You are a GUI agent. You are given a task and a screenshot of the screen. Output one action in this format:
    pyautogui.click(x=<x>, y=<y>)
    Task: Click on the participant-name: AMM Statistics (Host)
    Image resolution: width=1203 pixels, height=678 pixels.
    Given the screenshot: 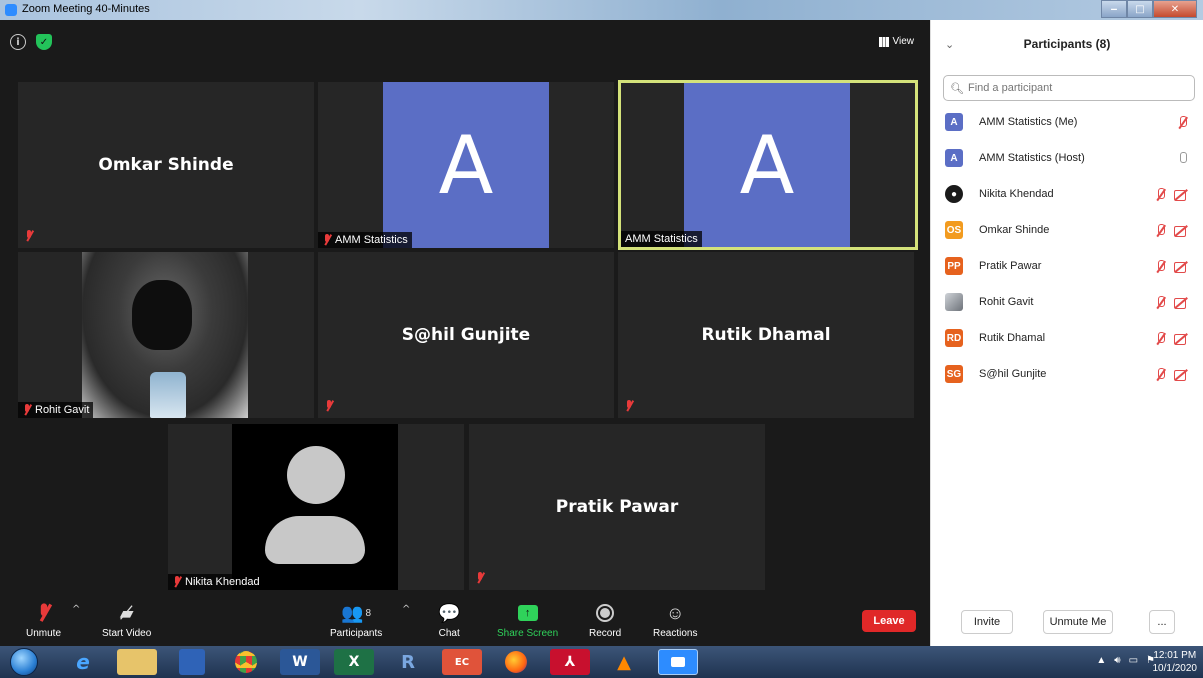 What is the action you would take?
    pyautogui.click(x=1032, y=158)
    